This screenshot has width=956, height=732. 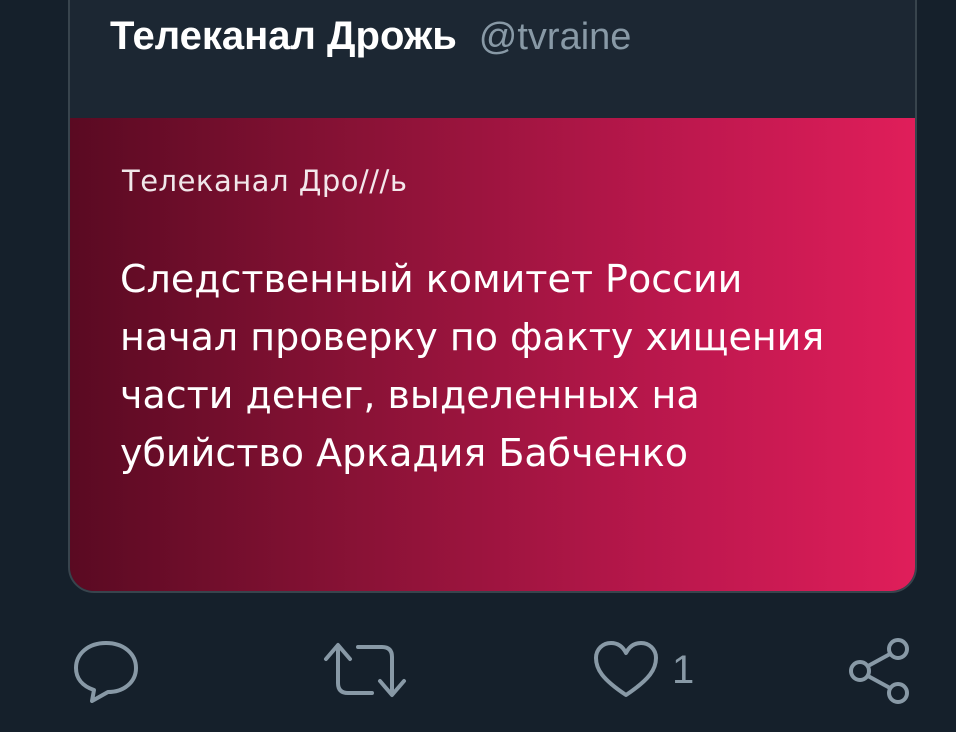 I want to click on author-handle: @tvraine, so click(x=555, y=37).